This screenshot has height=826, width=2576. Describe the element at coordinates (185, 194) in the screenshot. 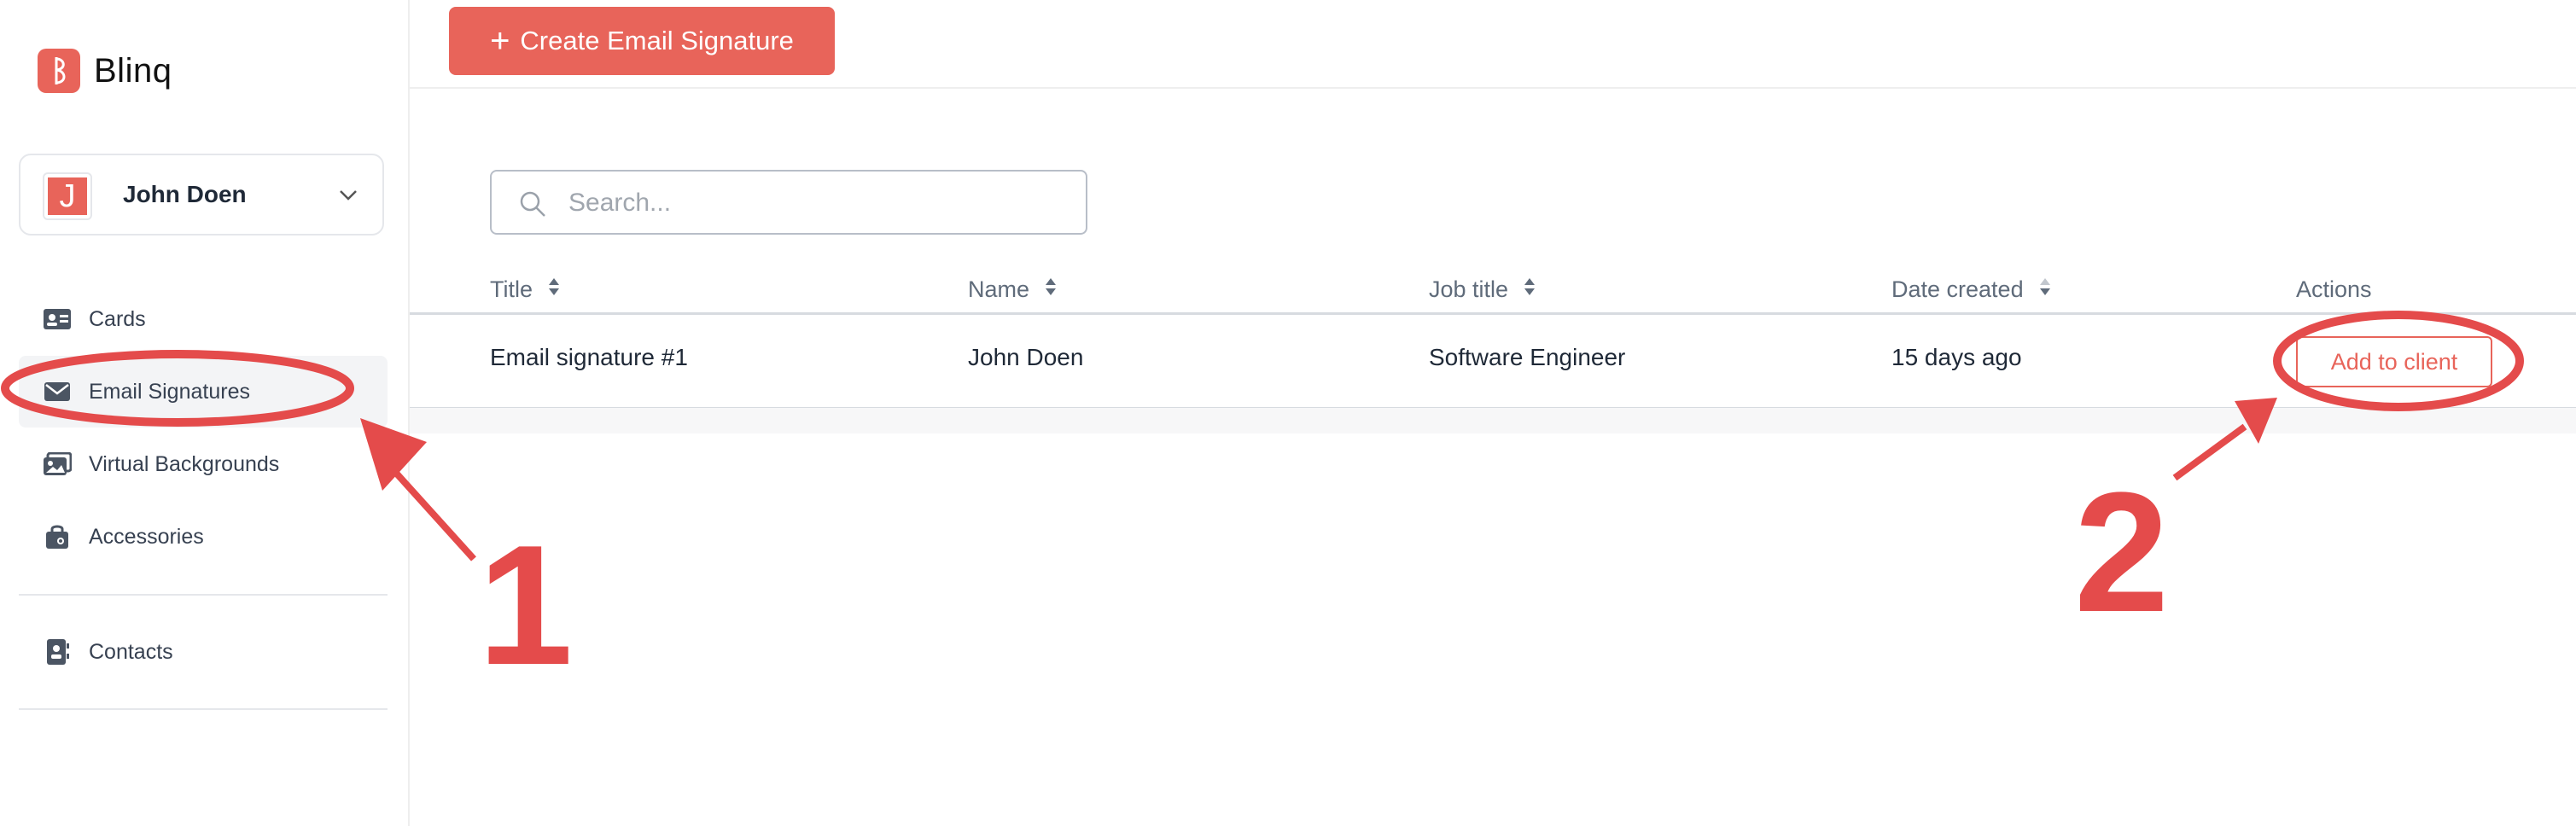

I see `account-name: John Doen` at that location.